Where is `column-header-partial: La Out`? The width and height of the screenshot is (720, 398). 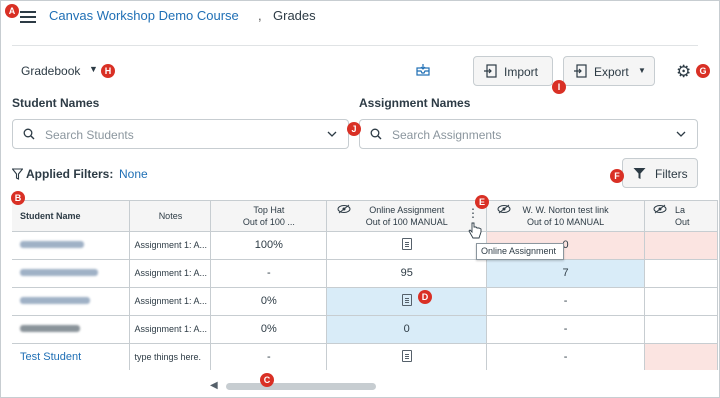 column-header-partial: La Out is located at coordinates (681, 216).